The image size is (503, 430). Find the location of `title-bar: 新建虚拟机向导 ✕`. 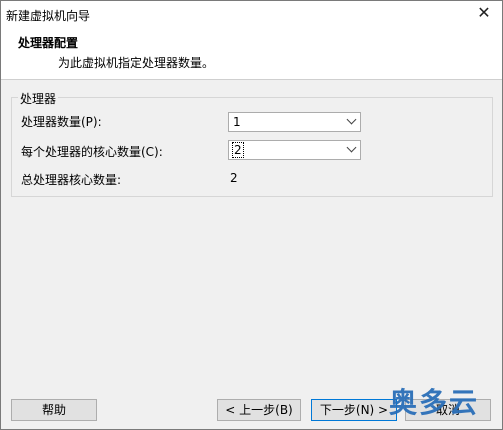

title-bar: 新建虚拟机向导 ✕ is located at coordinates (251, 14).